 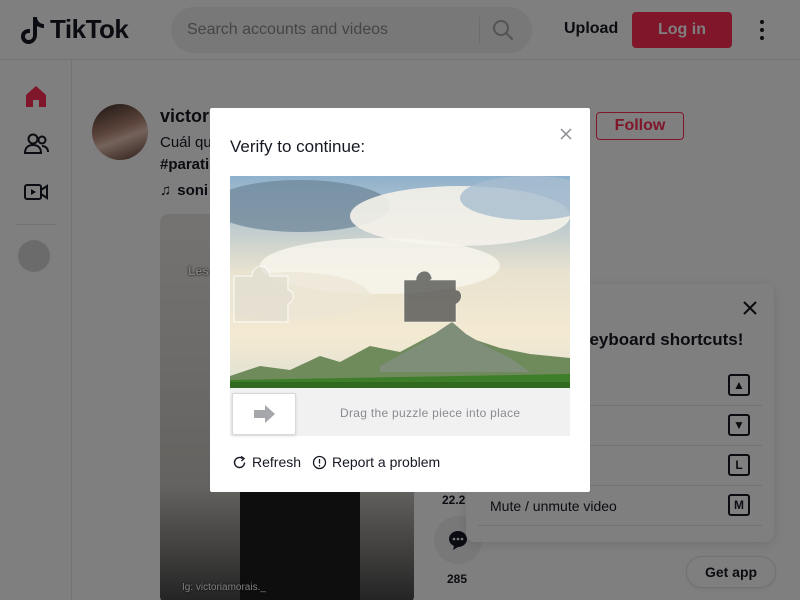 I want to click on refresh-label: Refresh, so click(x=277, y=462).